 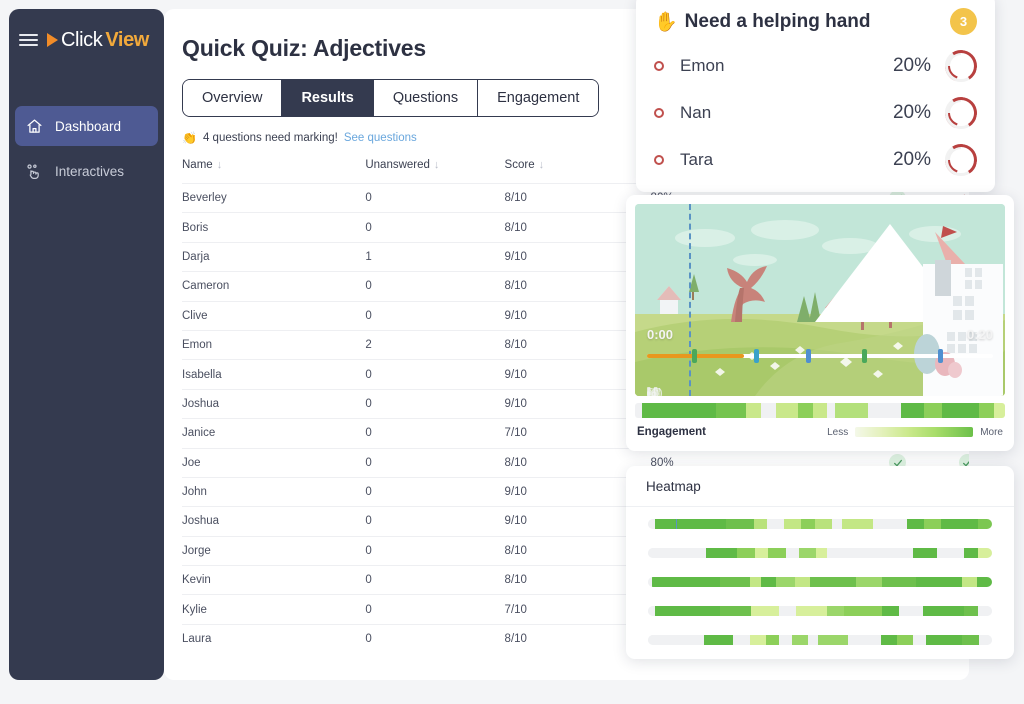 I want to click on video-progress-bar, so click(x=820, y=356).